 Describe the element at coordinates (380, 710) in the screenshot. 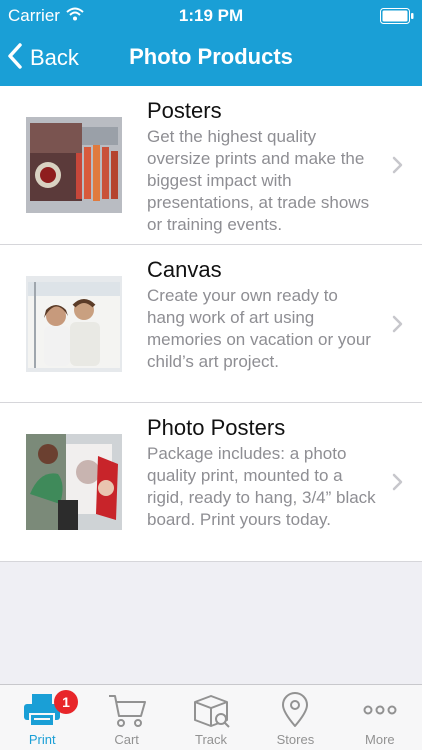

I see `more-dots-icon` at that location.